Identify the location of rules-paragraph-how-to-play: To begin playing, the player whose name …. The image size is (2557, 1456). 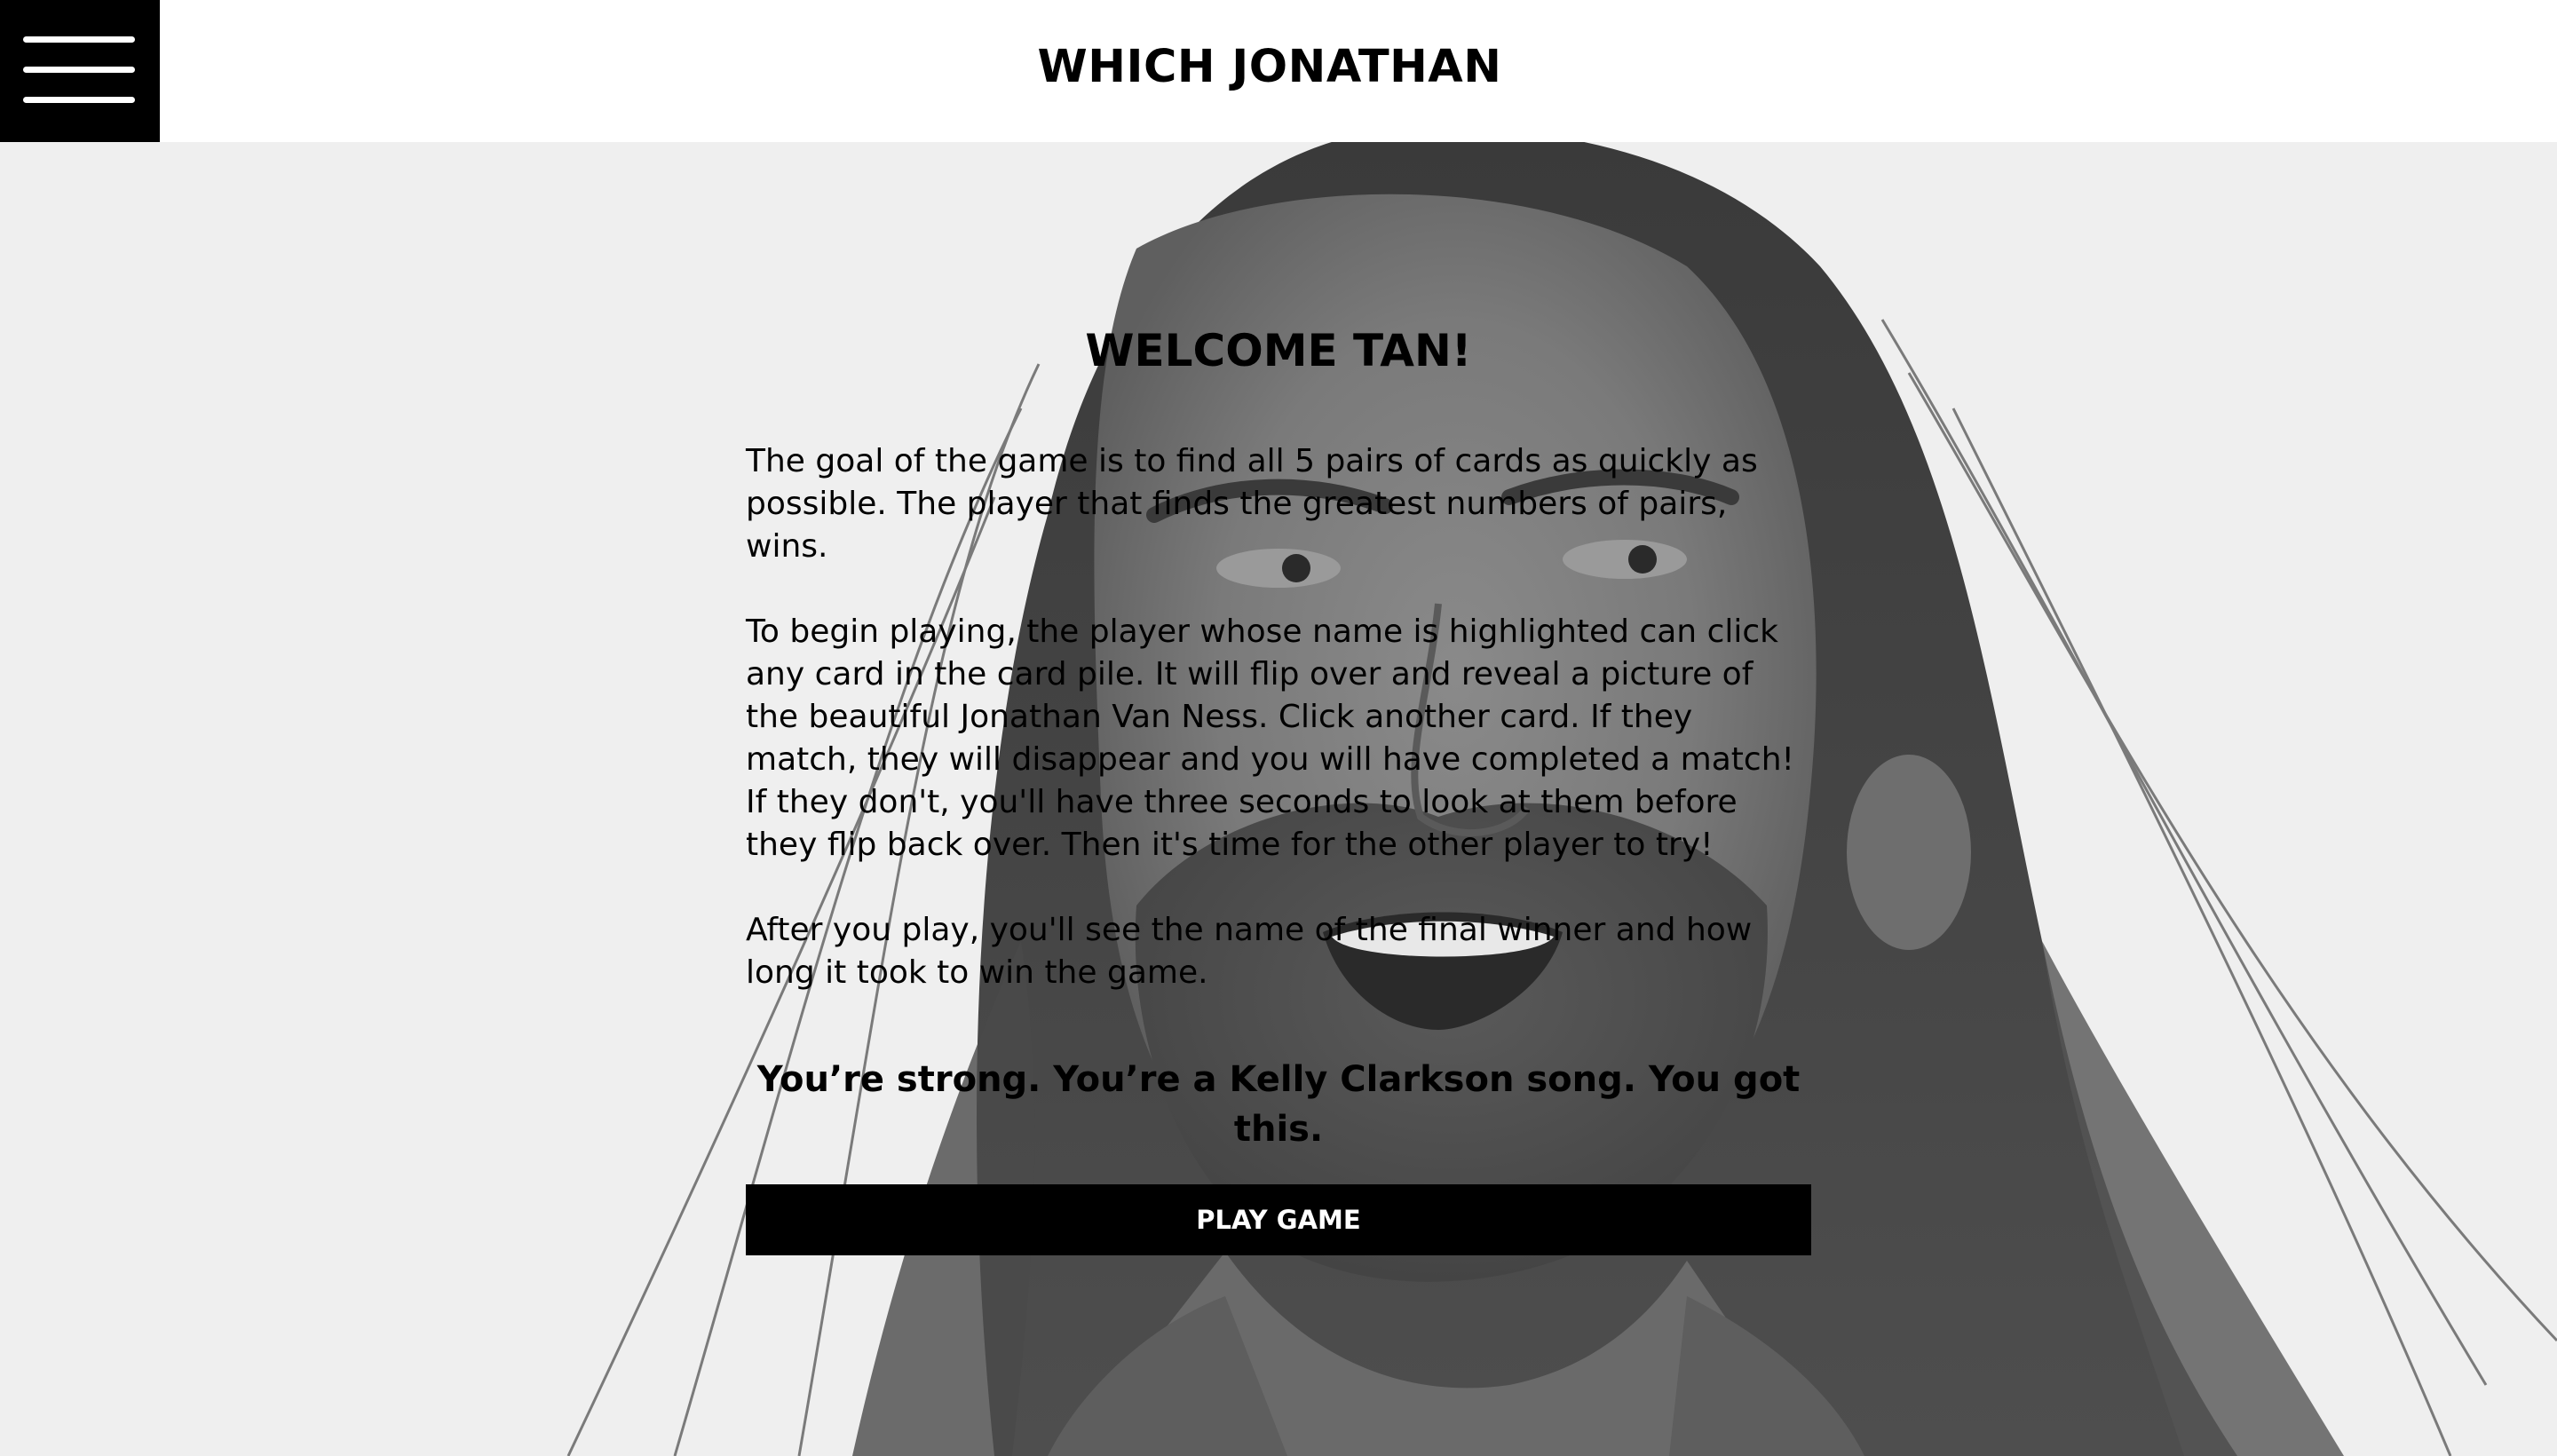
(1270, 738).